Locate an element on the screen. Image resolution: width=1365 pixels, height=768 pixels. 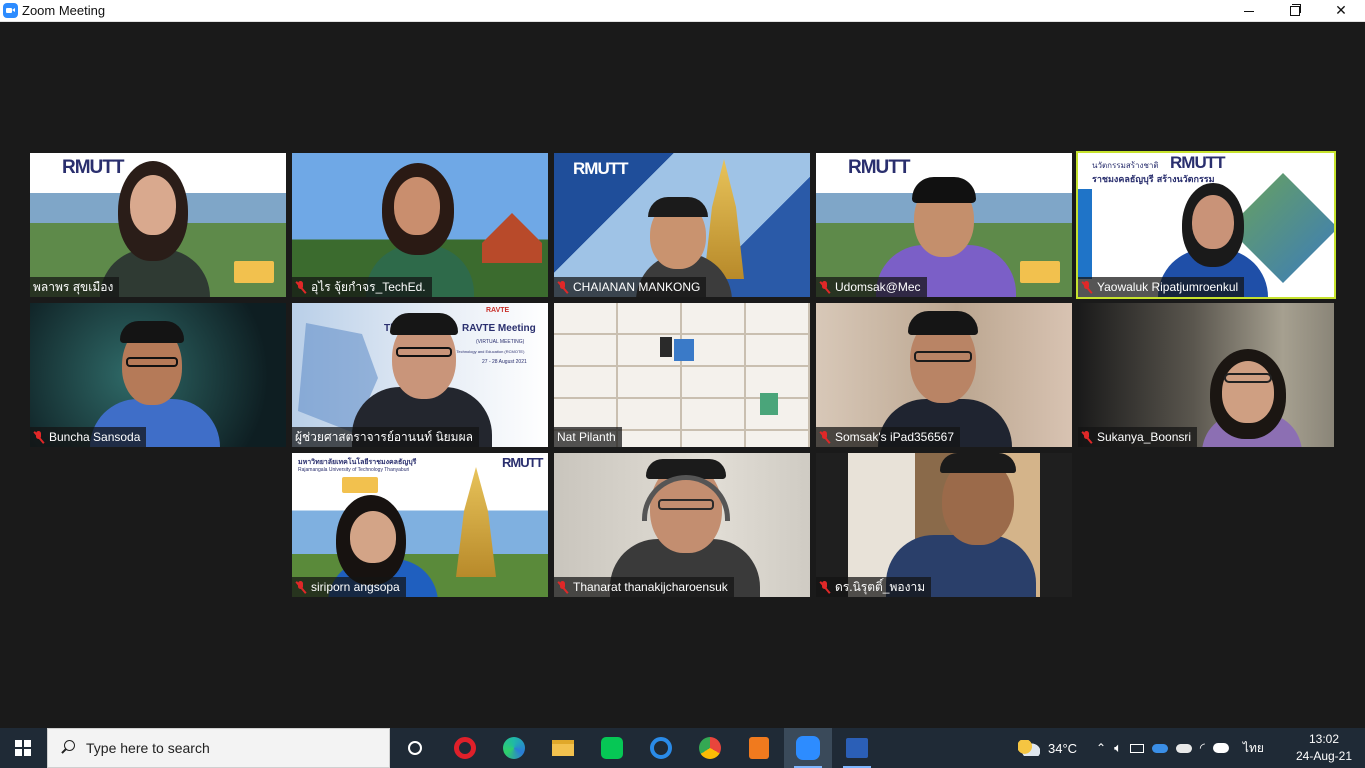
weather-widget: 34°C is located at coordinates (1047, 748).